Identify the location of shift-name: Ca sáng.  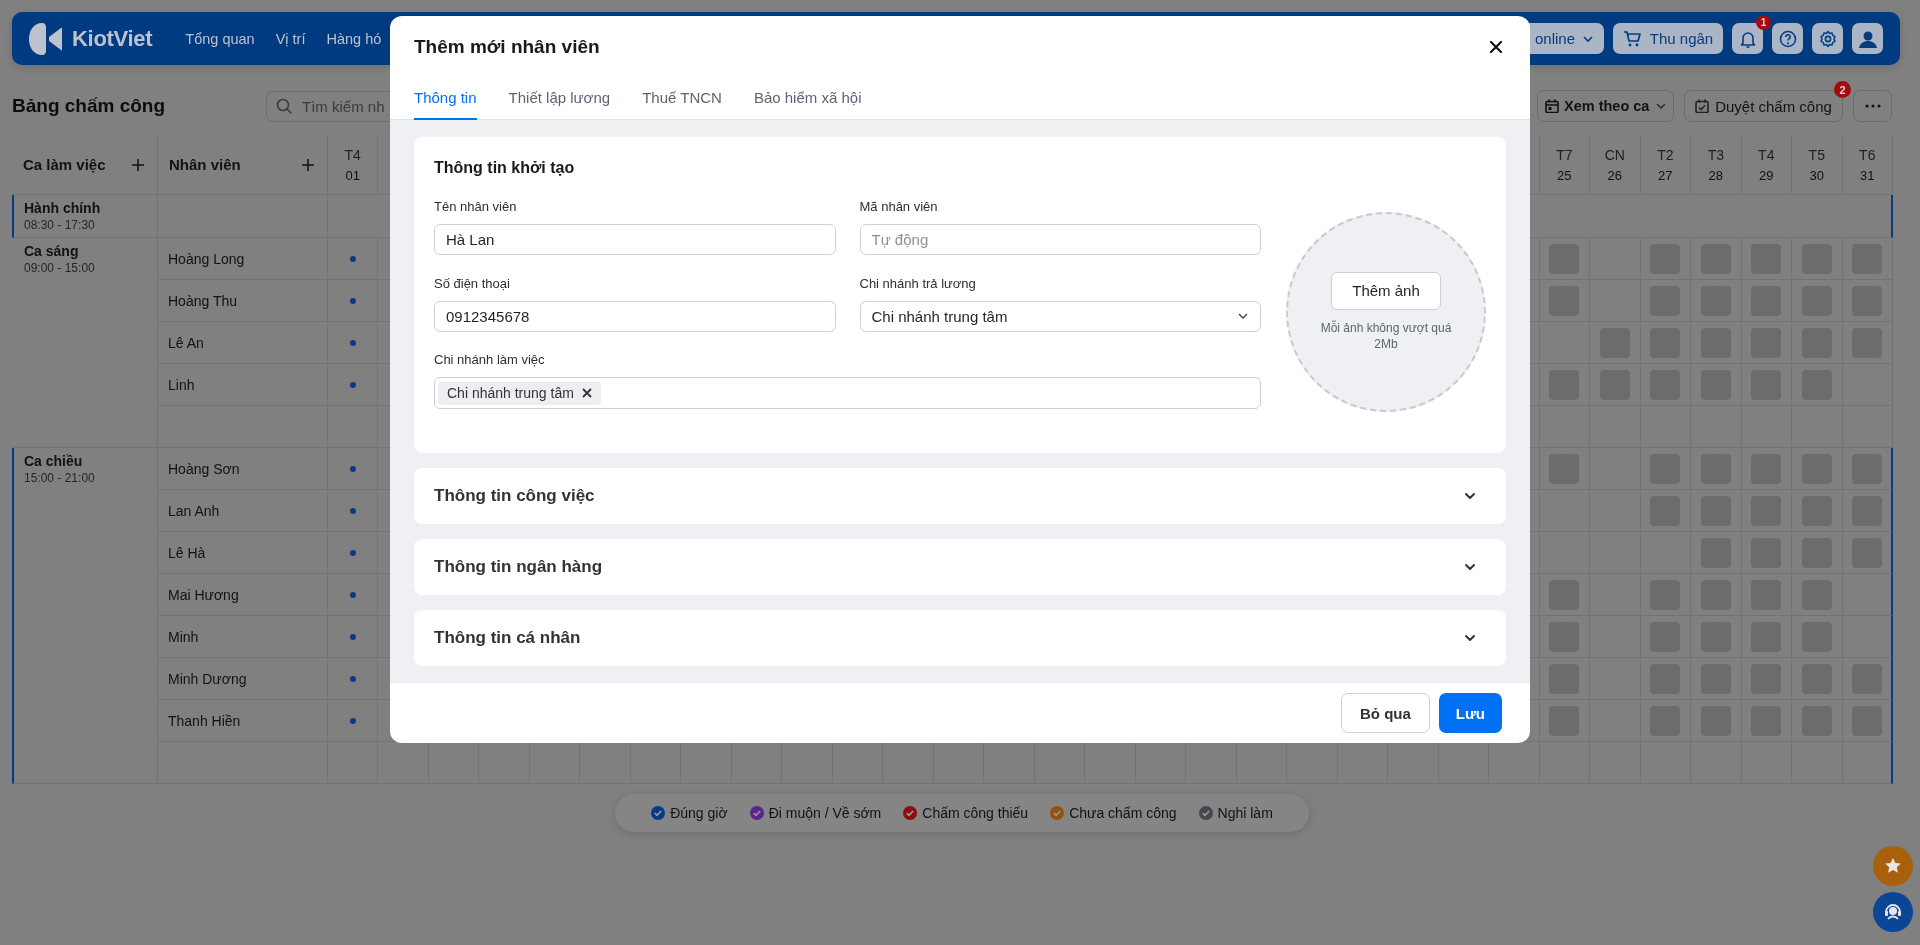
(51, 251).